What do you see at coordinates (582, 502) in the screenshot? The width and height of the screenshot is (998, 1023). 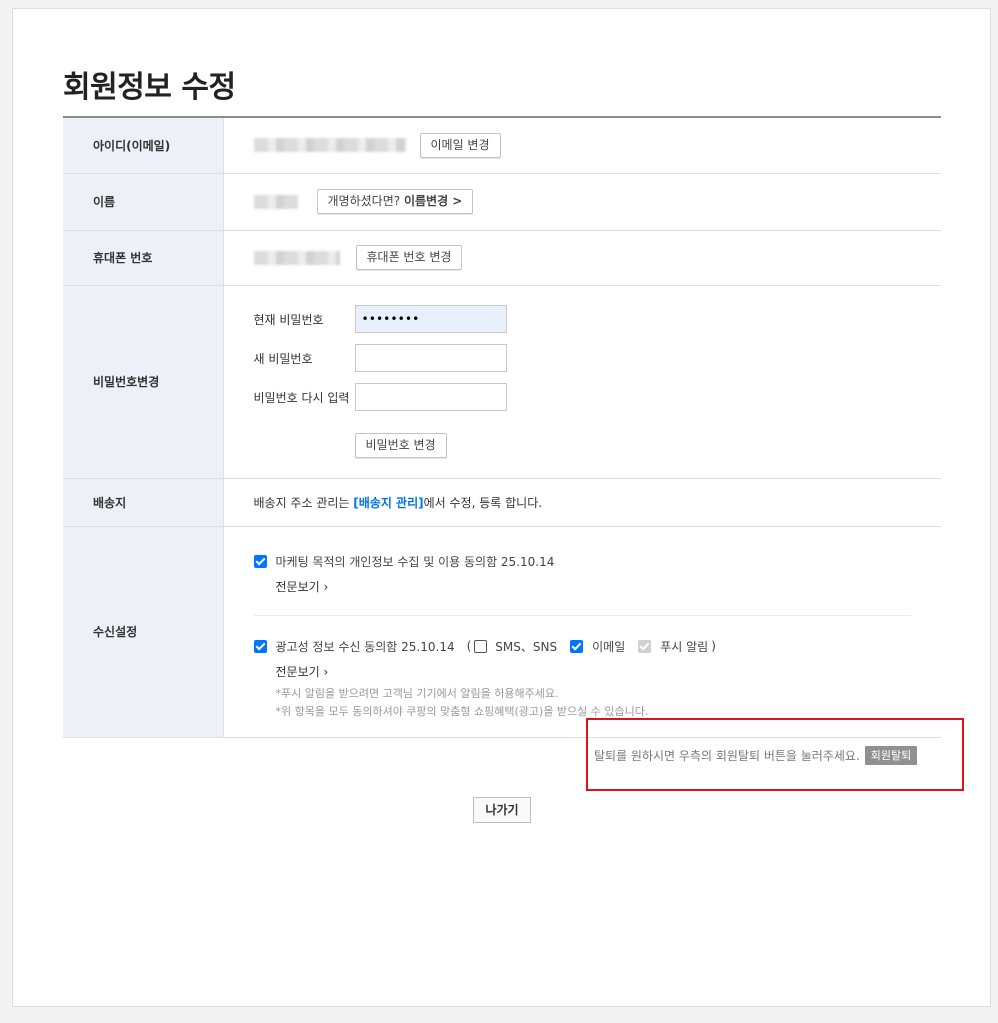 I see `shipping-text: 배송지 주소 관리는 [배송지 관리]에서 수정, 등록 합니다.` at bounding box center [582, 502].